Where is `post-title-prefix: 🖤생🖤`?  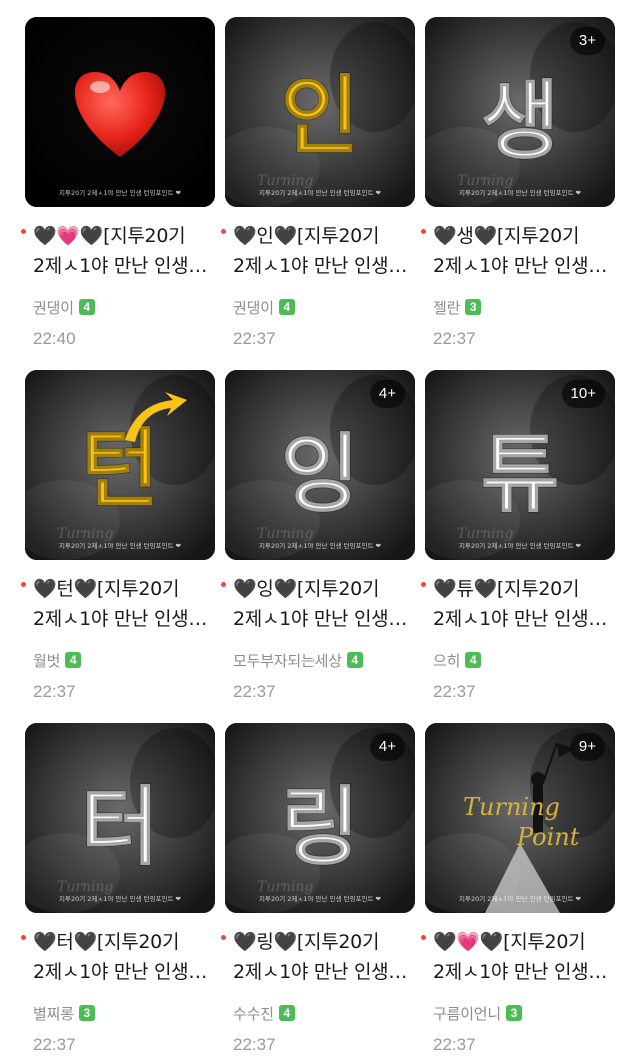 post-title-prefix: 🖤생🖤 is located at coordinates (465, 236).